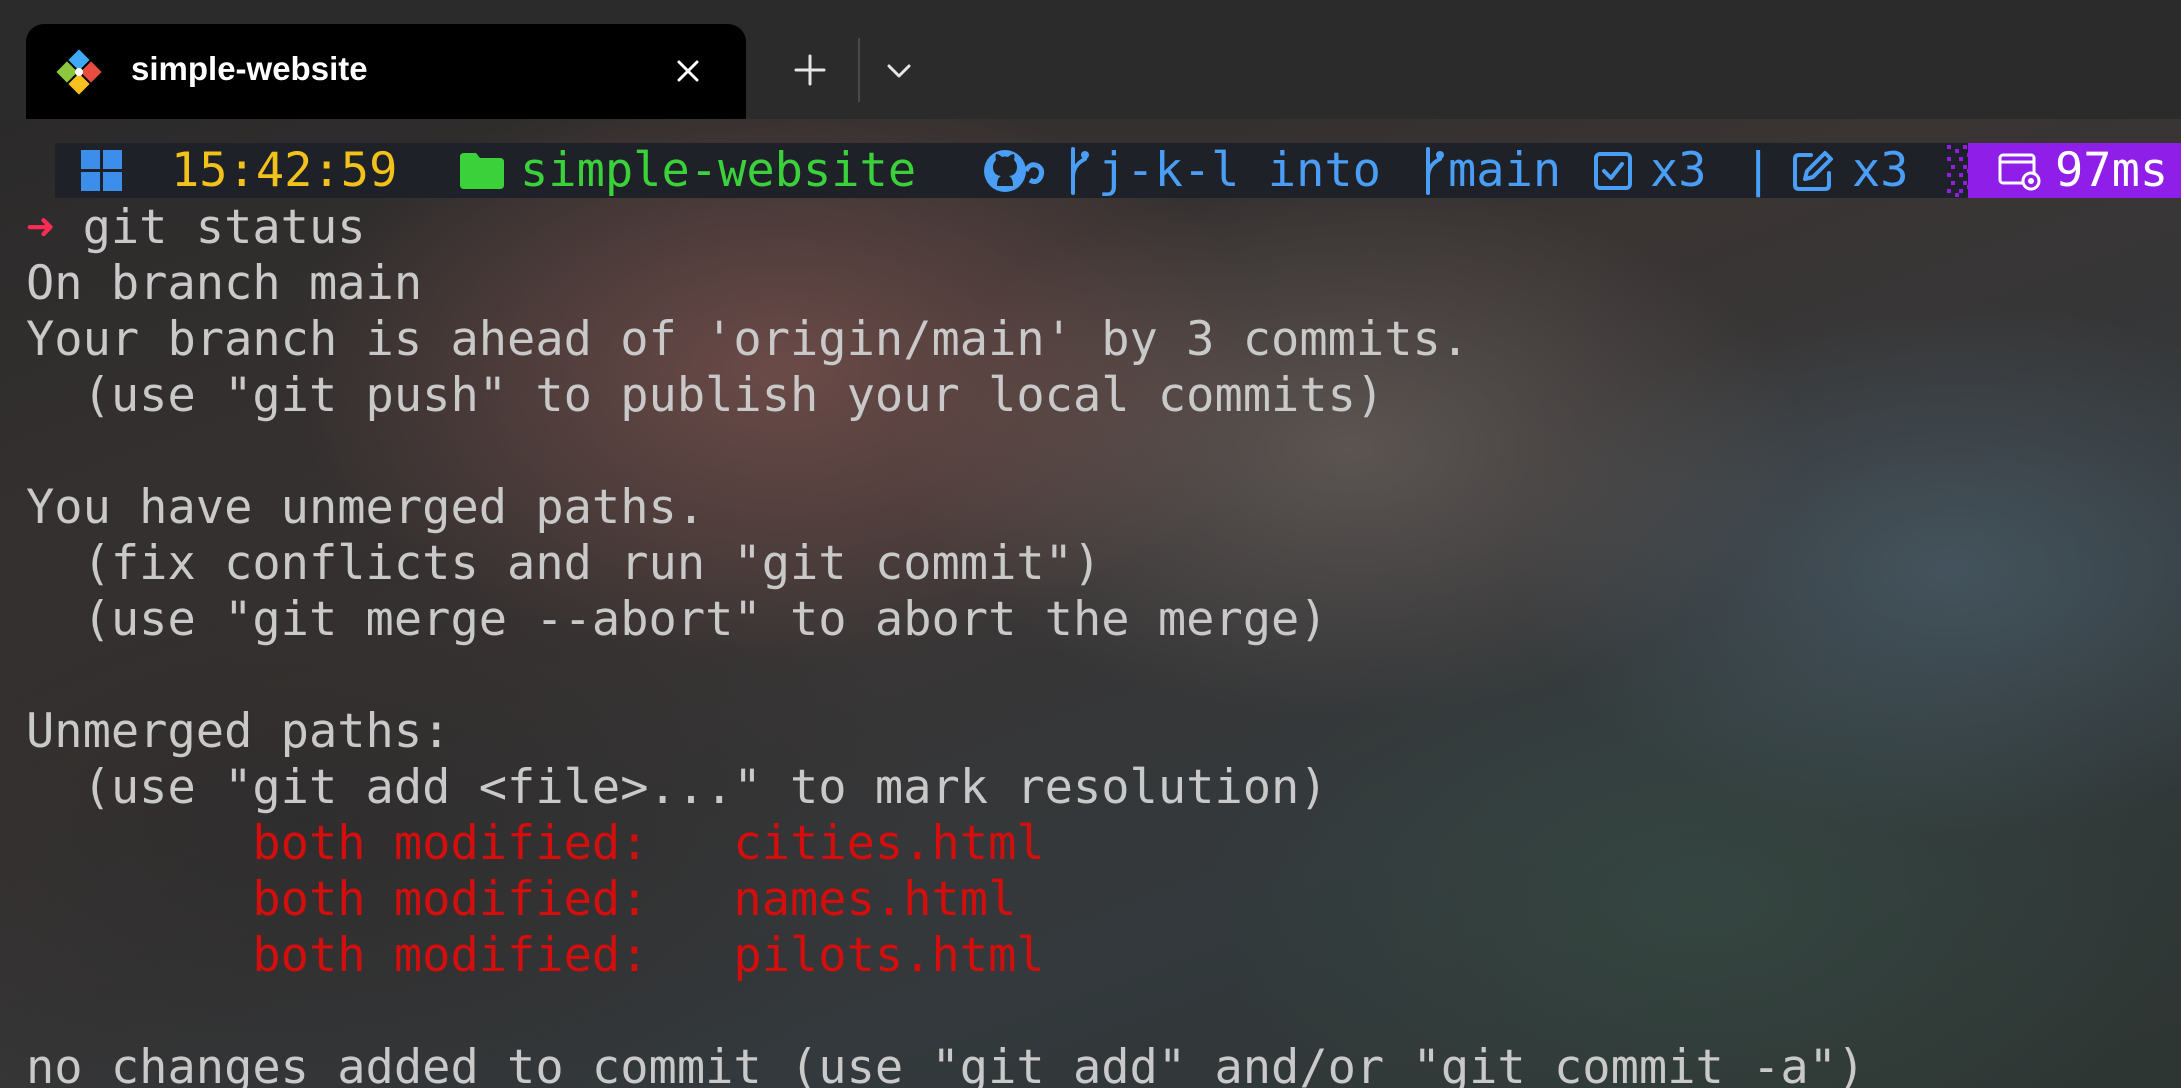 Image resolution: width=2181 pixels, height=1088 pixels. Describe the element at coordinates (564, 563) in the screenshot. I see `output-line: (fix conflicts and run "git commit")` at that location.